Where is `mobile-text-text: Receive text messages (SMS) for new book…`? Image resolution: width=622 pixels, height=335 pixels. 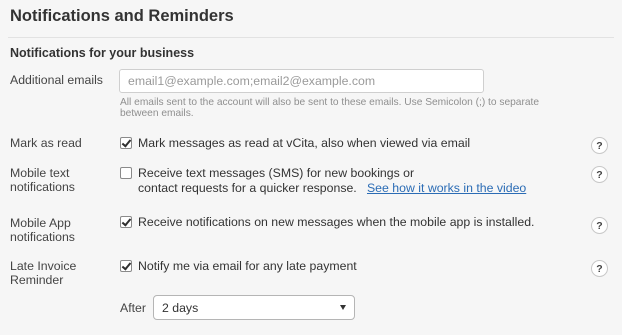
mobile-text-text: Receive text messages (SMS) for new book… is located at coordinates (332, 181).